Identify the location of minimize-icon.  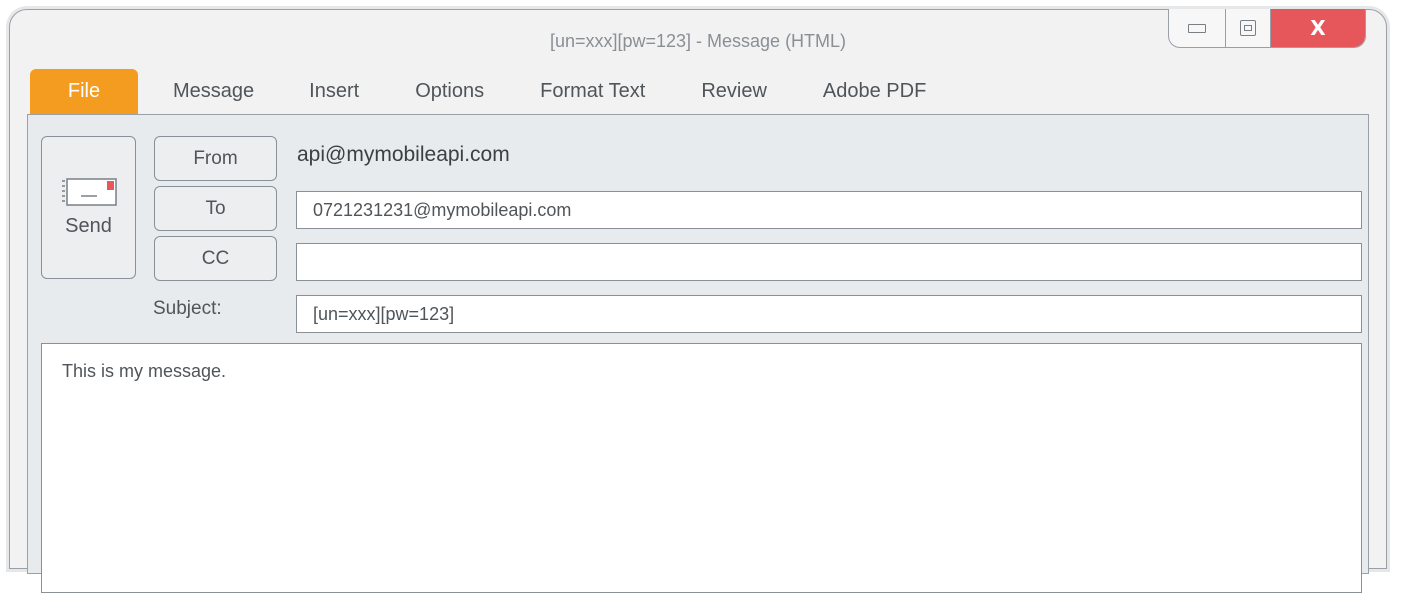
(1197, 28).